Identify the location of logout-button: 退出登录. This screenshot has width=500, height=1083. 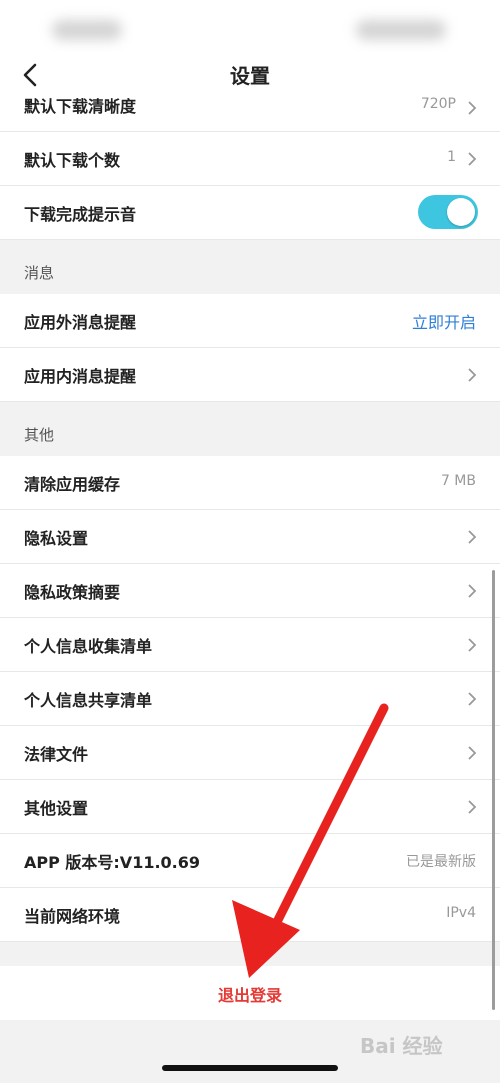
(250, 993).